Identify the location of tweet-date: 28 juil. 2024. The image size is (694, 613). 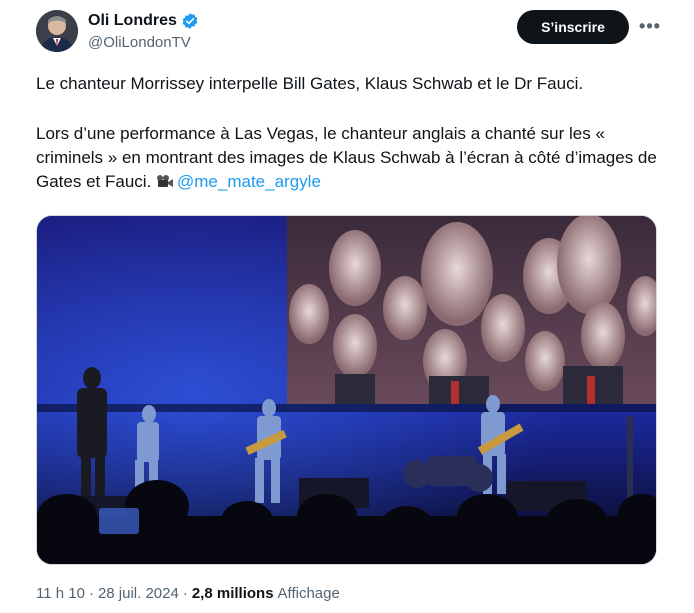
(138, 593).